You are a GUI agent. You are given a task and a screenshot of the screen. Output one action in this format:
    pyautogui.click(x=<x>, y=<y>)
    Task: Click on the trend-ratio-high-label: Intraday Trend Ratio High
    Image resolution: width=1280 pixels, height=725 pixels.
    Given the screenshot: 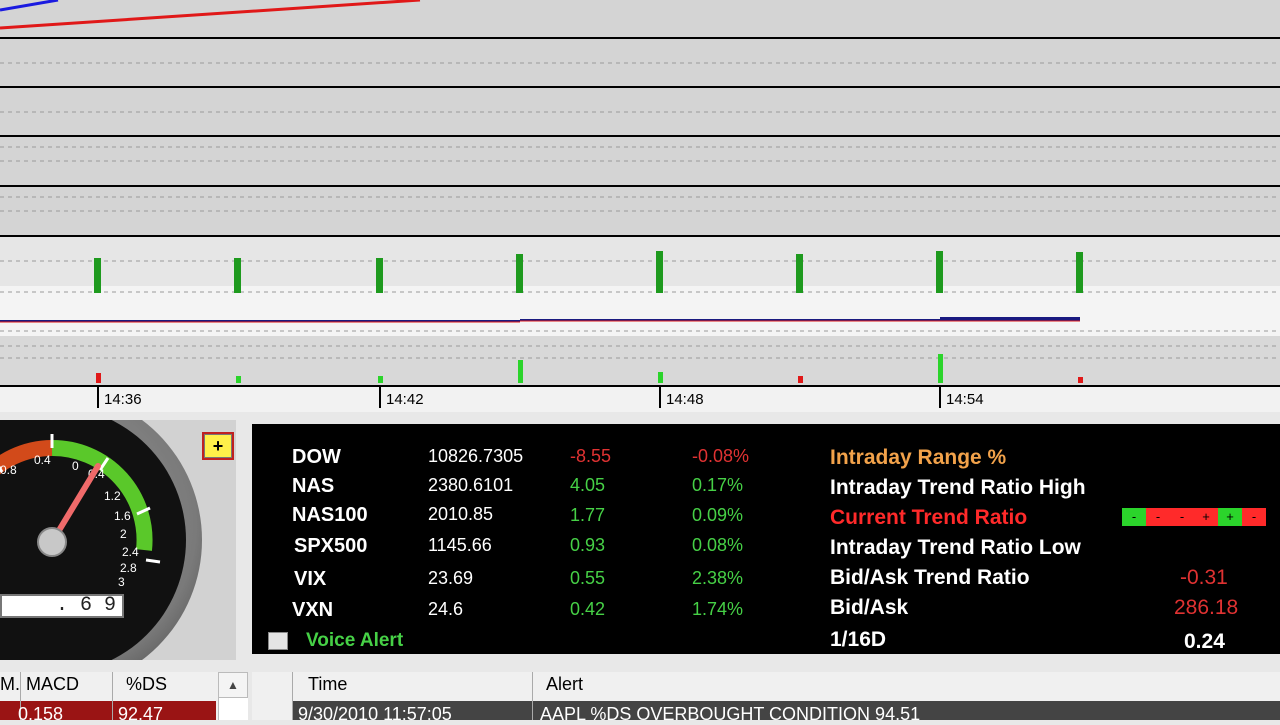 What is the action you would take?
    pyautogui.click(x=958, y=487)
    